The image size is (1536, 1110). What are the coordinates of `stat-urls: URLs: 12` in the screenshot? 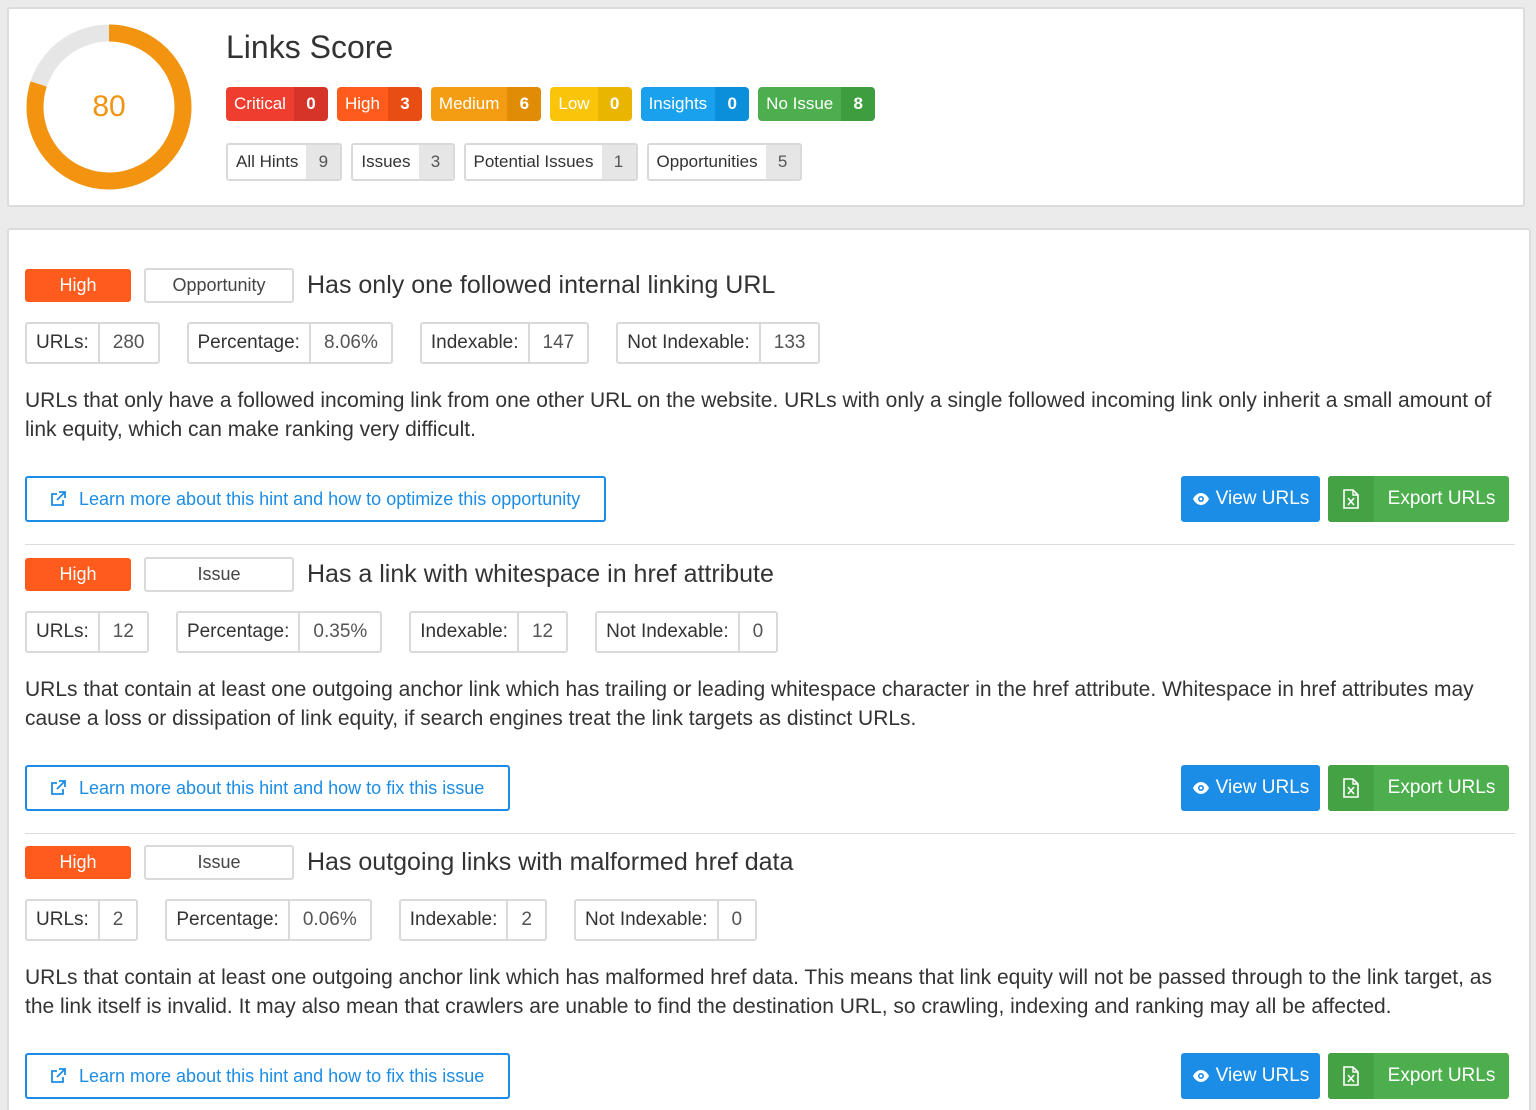 It's located at (87, 632).